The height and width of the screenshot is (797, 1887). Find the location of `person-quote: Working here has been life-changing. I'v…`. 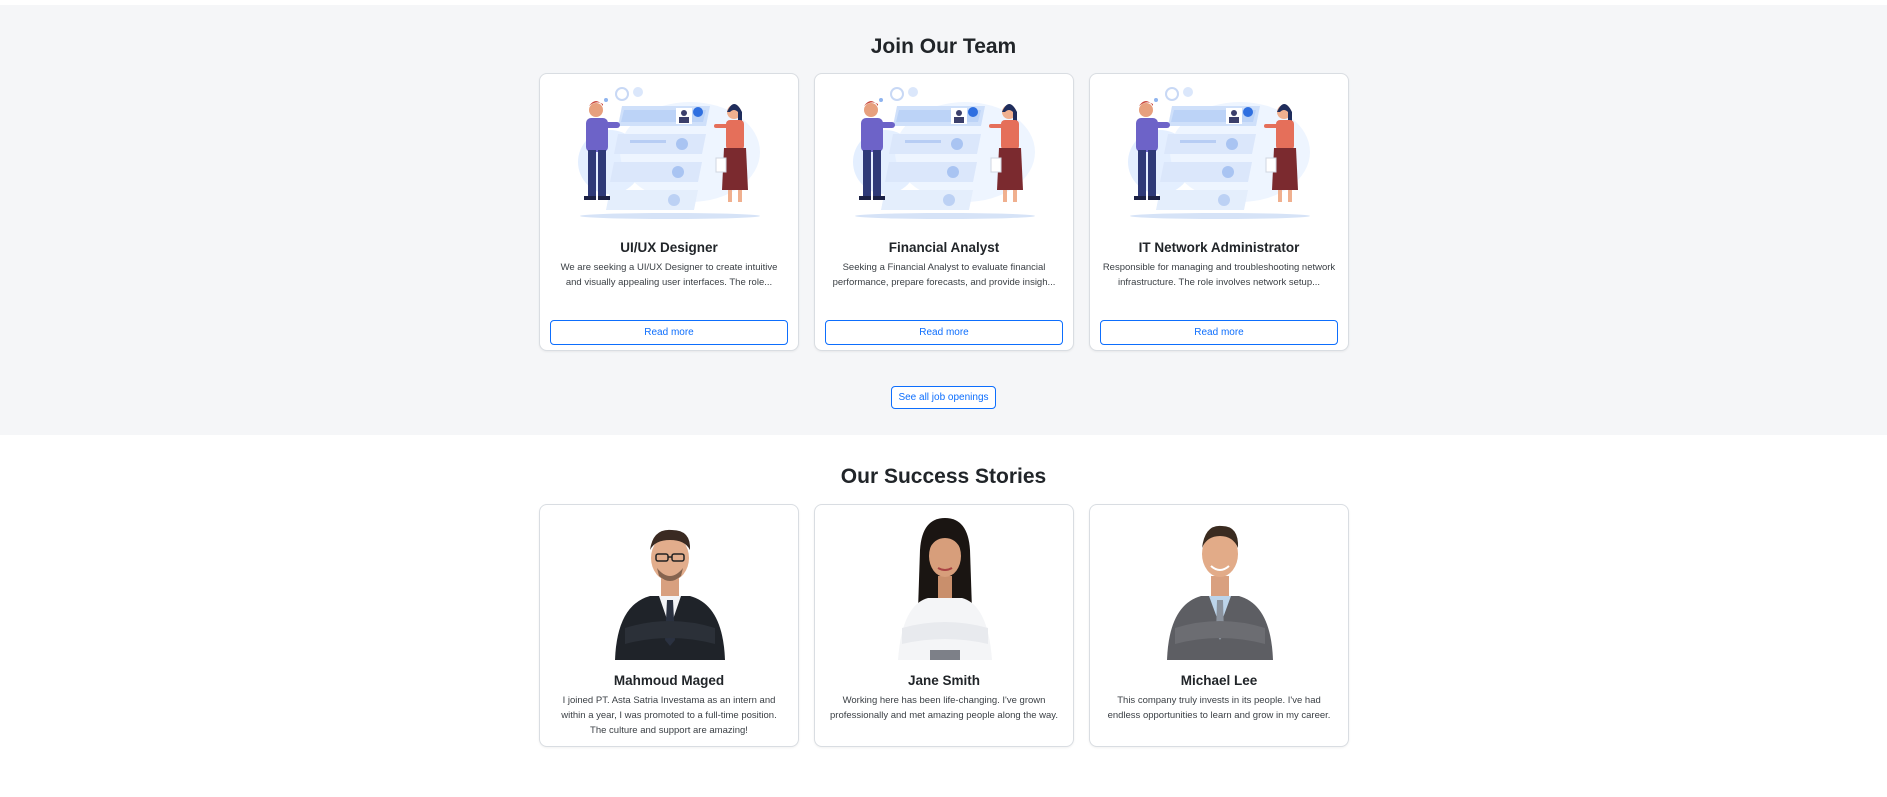

person-quote: Working here has been life-changing. I'v… is located at coordinates (944, 708).